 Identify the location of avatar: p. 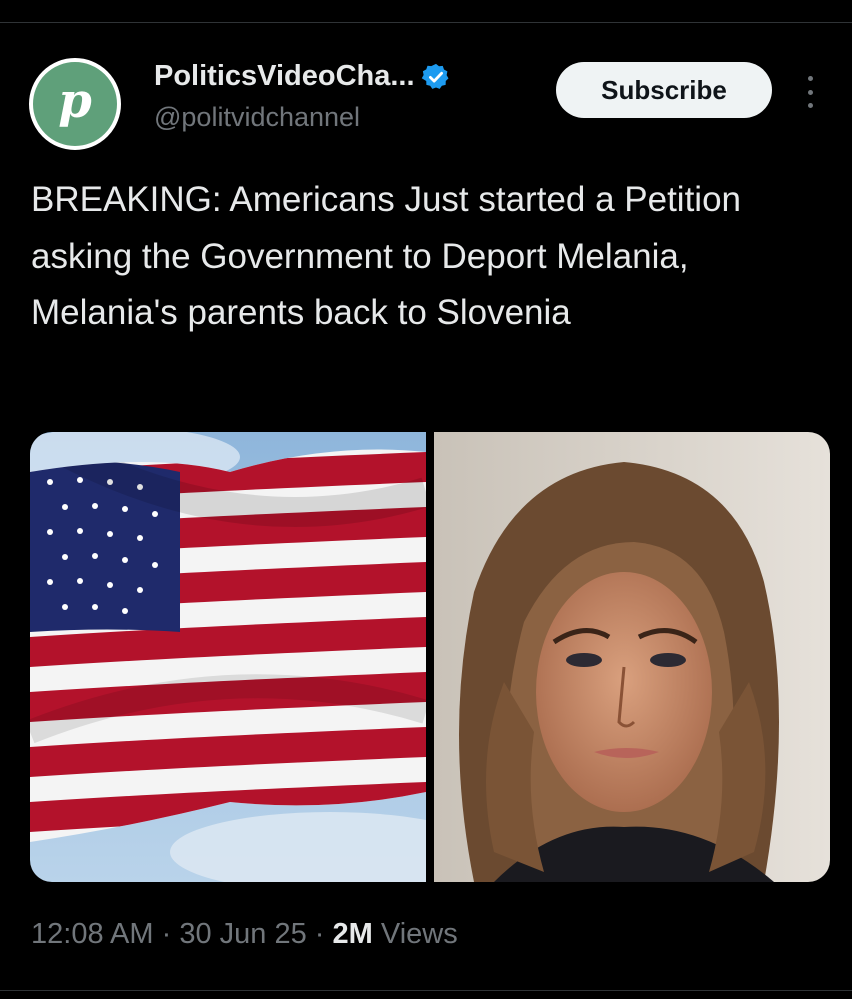
(75, 104).